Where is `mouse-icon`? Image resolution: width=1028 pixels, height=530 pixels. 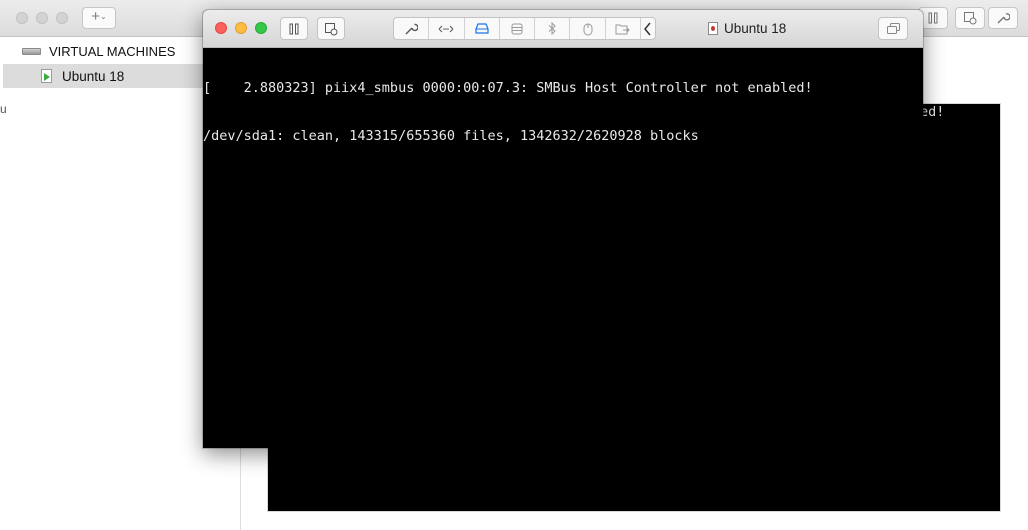
mouse-icon is located at coordinates (588, 29).